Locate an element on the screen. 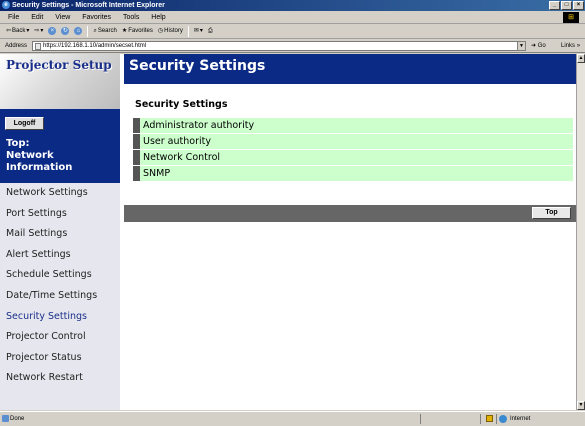 This screenshot has width=585, height=426. history-button: ◷ History is located at coordinates (170, 31).